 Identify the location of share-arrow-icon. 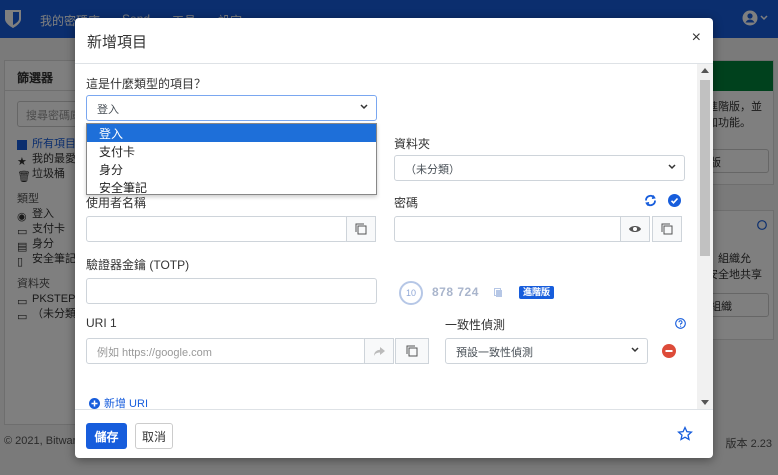
(379, 351).